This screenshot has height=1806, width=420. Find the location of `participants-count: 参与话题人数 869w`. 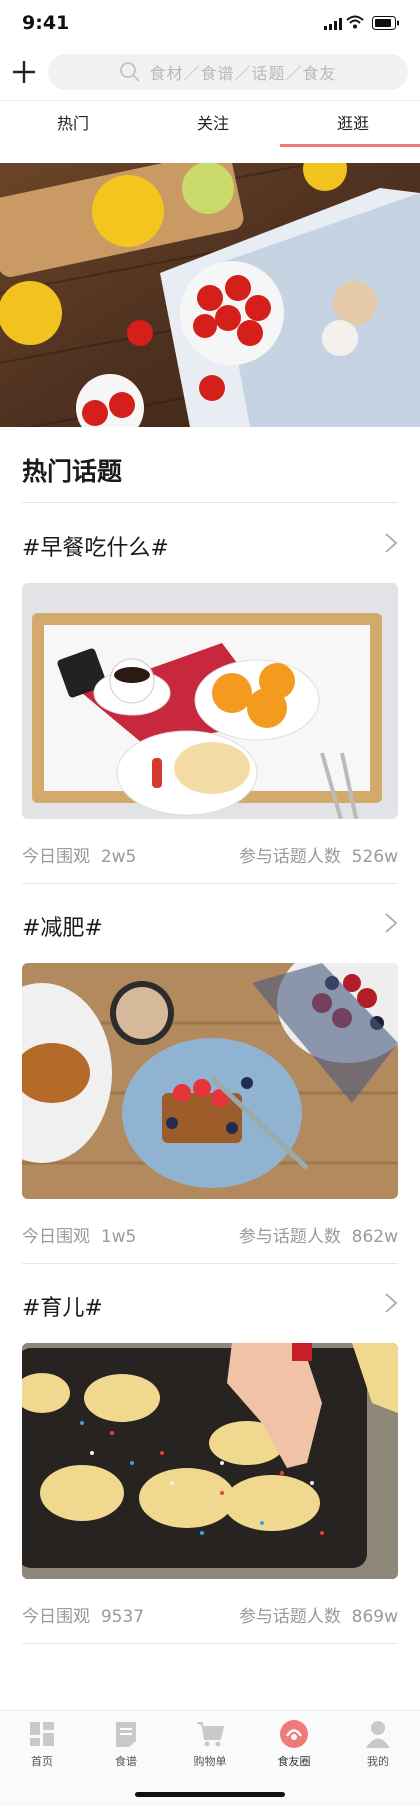

participants-count: 参与话题人数 869w is located at coordinates (318, 1617).